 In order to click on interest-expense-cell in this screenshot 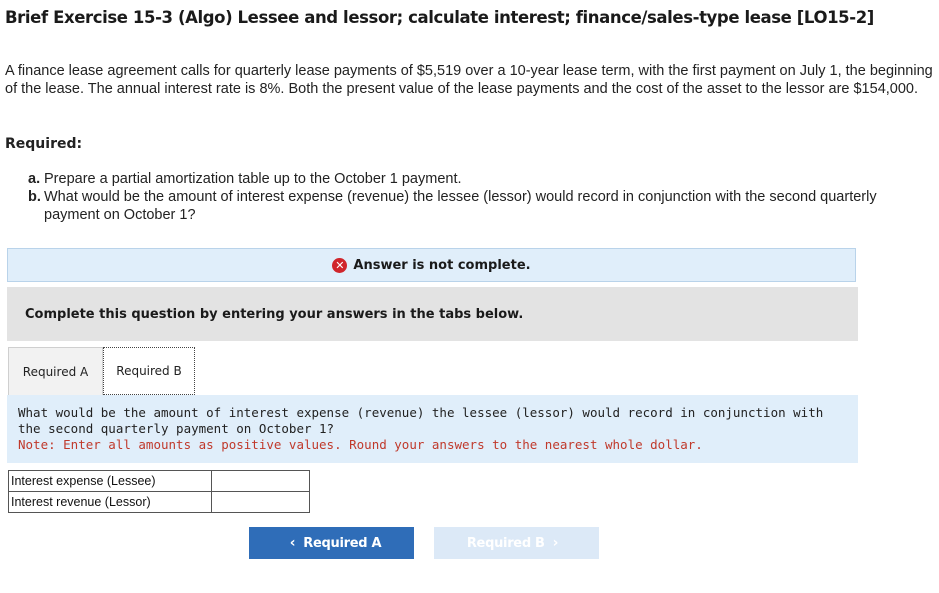, I will do `click(260, 481)`.